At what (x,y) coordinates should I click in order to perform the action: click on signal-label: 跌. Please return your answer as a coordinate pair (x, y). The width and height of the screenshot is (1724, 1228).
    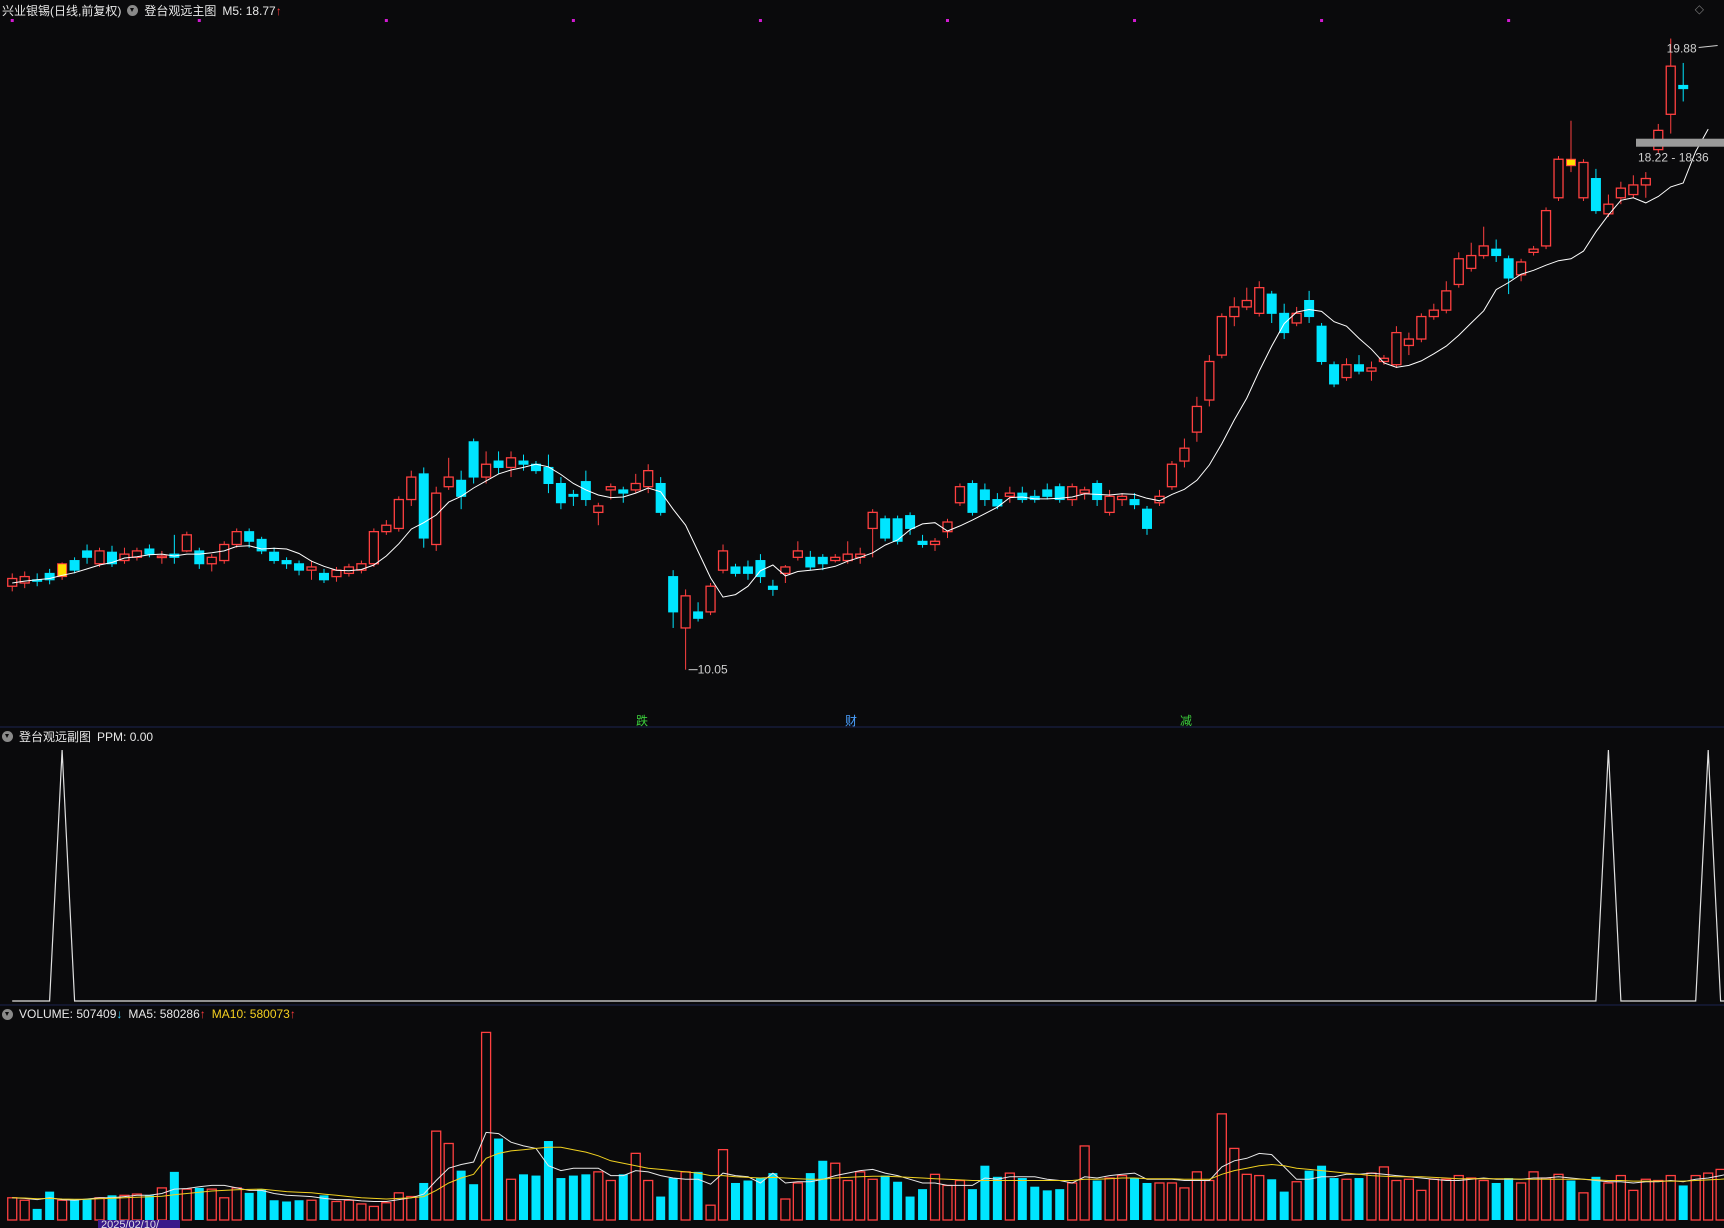
    Looking at the image, I should click on (642, 720).